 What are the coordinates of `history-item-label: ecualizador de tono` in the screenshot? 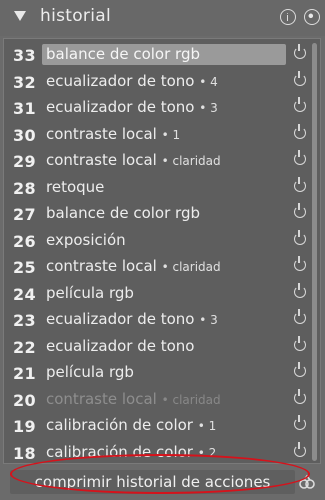 It's located at (164, 346).